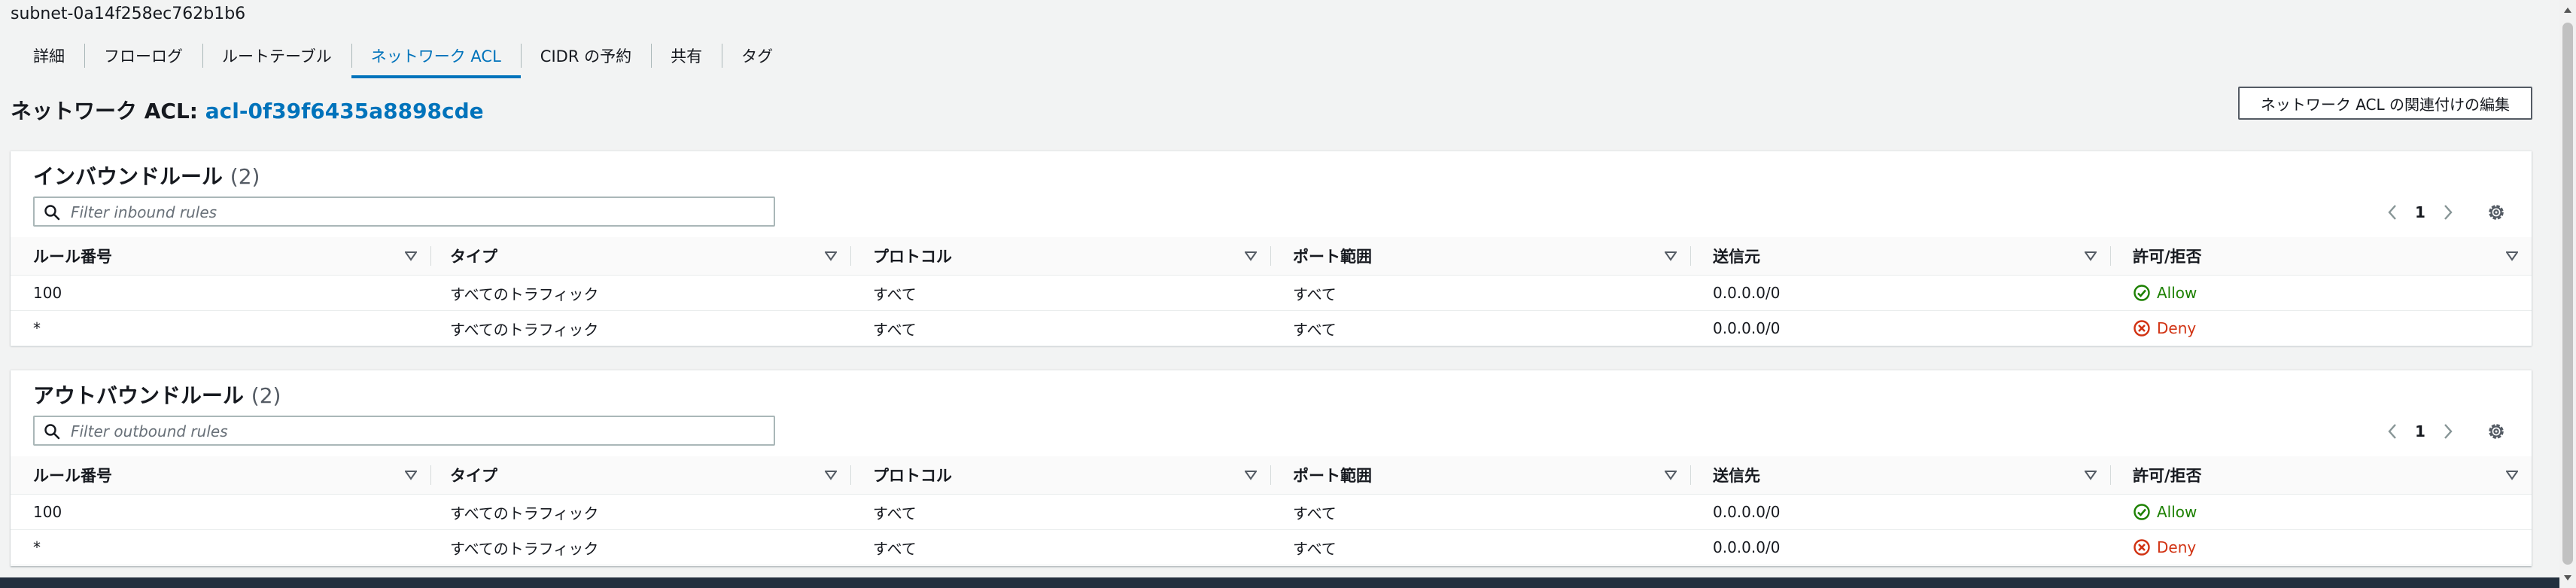 This screenshot has height=588, width=2576. What do you see at coordinates (344, 111) in the screenshot?
I see `network-acl-link: acl-0f39f6435a8898cde` at bounding box center [344, 111].